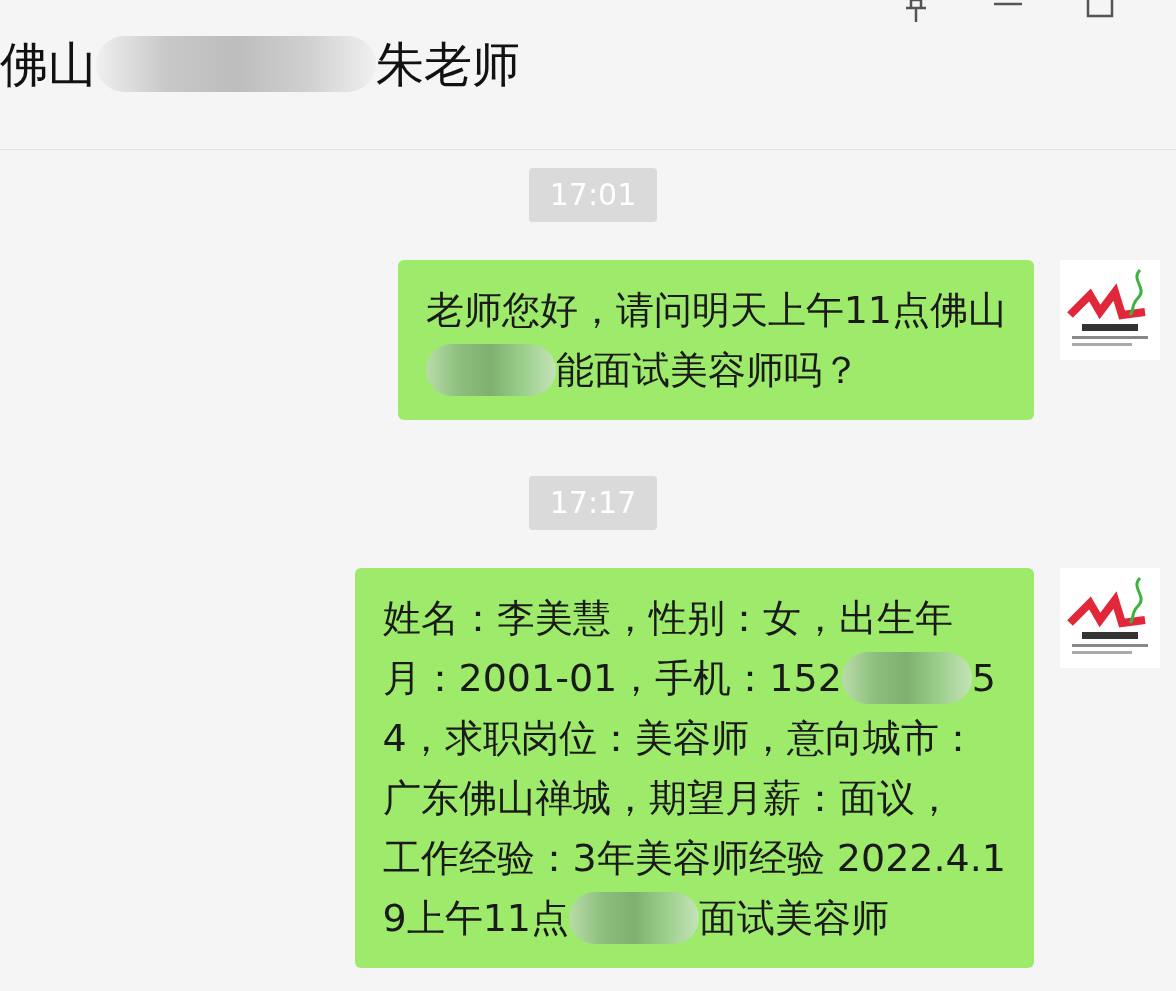 Image resolution: width=1176 pixels, height=991 pixels. I want to click on message-text: 月：2001-01，手机：152, so click(612, 678).